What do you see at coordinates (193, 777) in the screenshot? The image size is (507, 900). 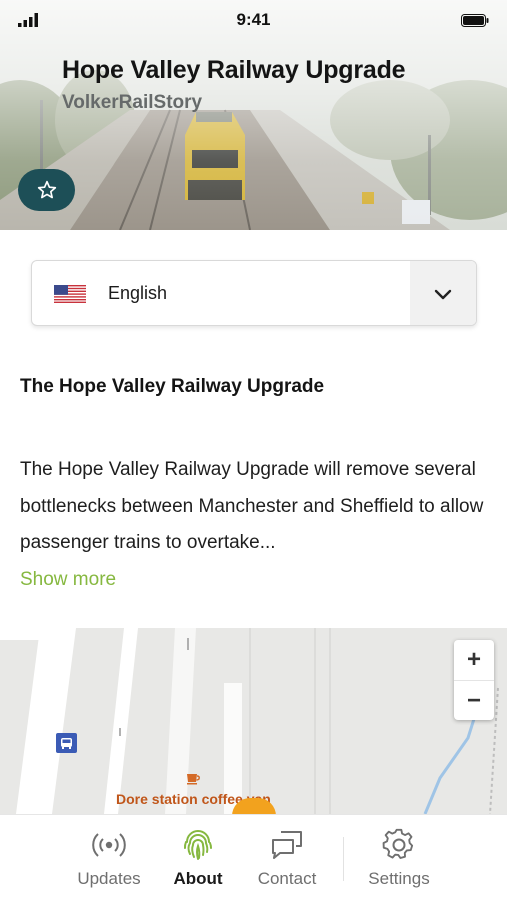 I see `cafe-icon` at bounding box center [193, 777].